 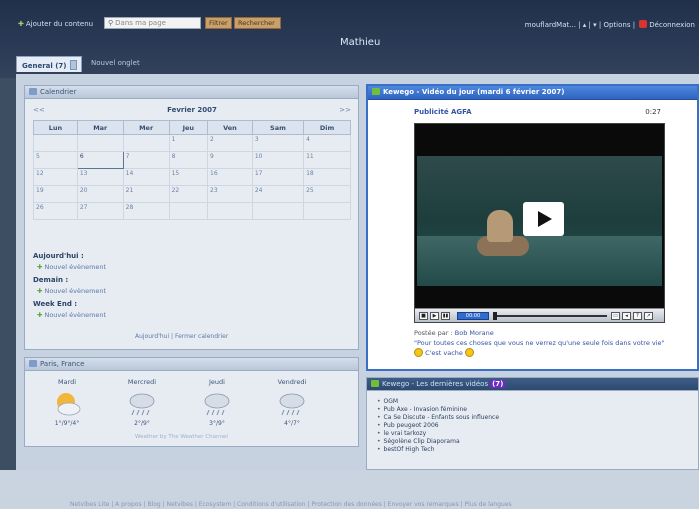 I want to click on calendar-day: 18, so click(x=327, y=177).